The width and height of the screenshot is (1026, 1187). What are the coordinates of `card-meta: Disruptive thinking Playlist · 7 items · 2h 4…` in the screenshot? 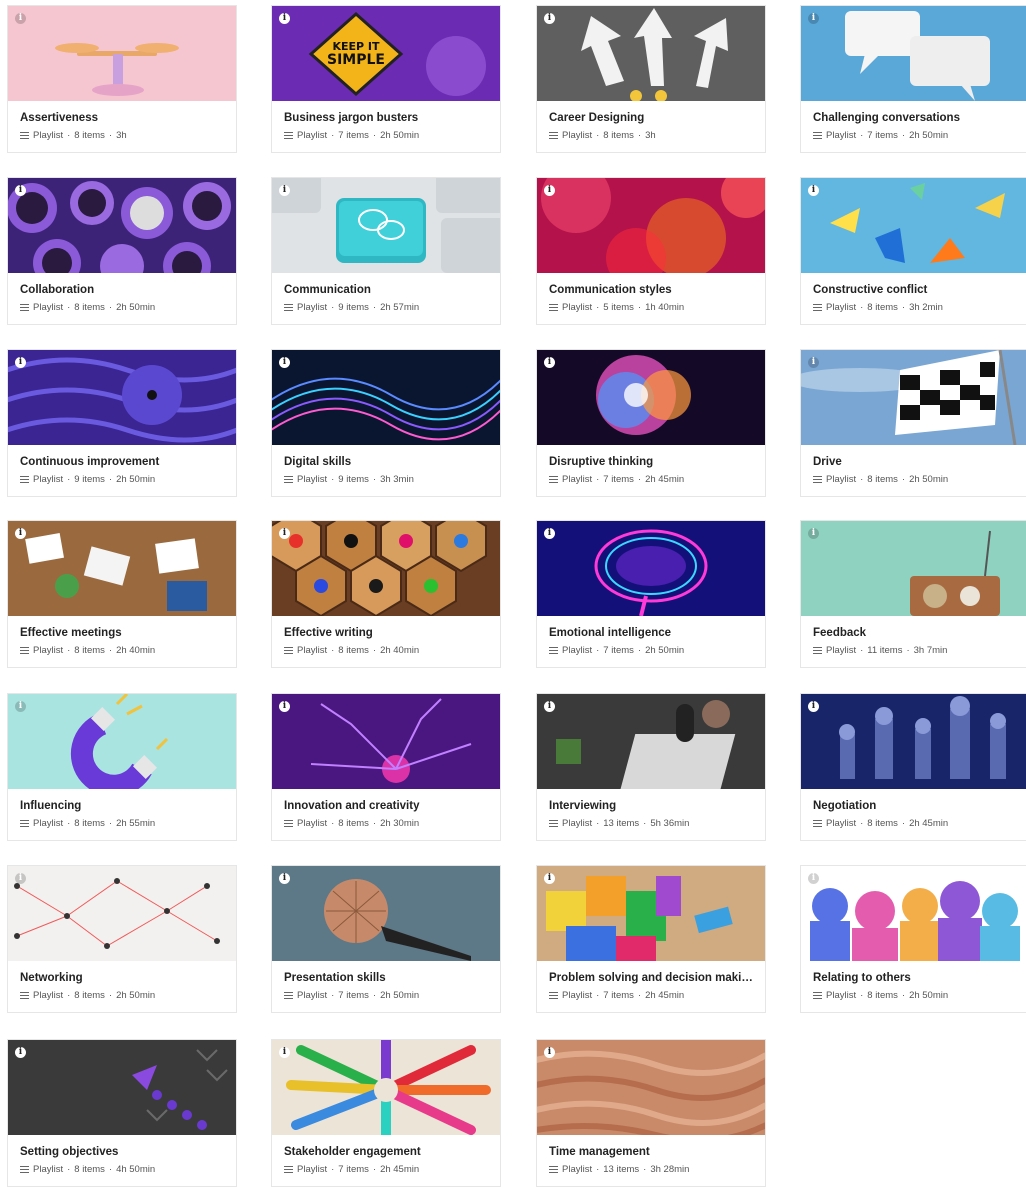 It's located at (651, 465).